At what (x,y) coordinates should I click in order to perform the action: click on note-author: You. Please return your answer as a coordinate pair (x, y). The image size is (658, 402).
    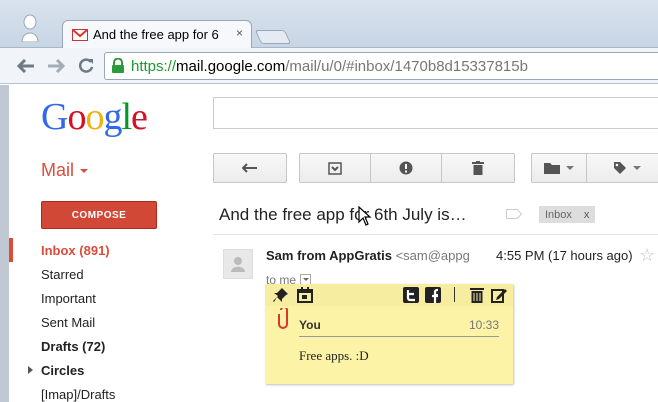
    Looking at the image, I should click on (310, 325).